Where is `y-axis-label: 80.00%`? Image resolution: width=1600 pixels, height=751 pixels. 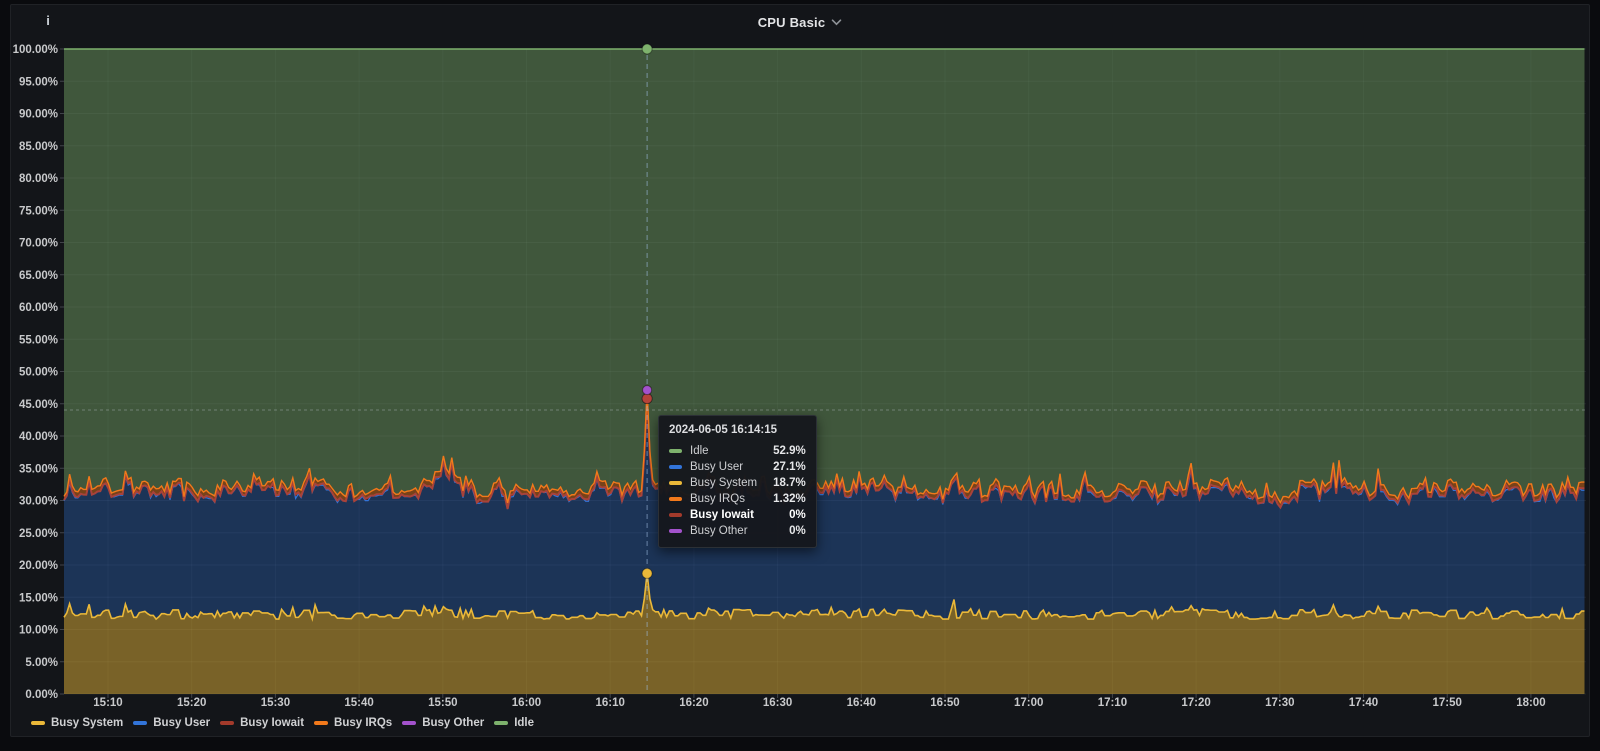
y-axis-label: 80.00% is located at coordinates (38, 179).